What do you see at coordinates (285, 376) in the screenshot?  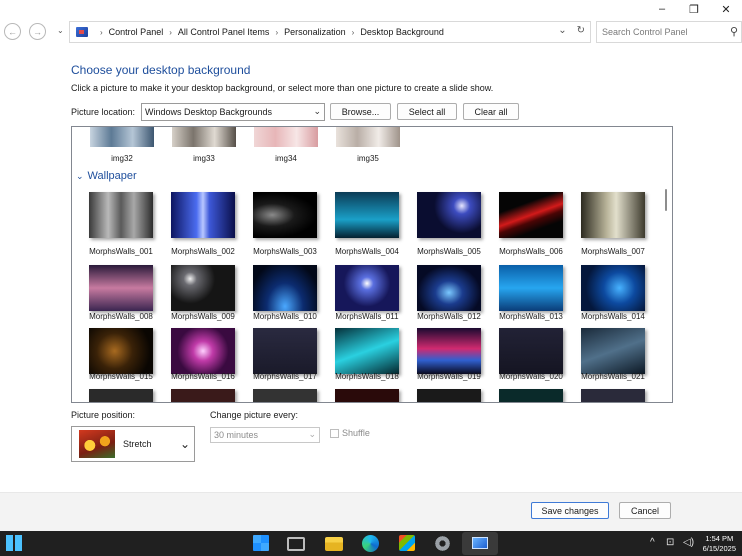 I see `thumbnail-label: MorphsWalls_017` at bounding box center [285, 376].